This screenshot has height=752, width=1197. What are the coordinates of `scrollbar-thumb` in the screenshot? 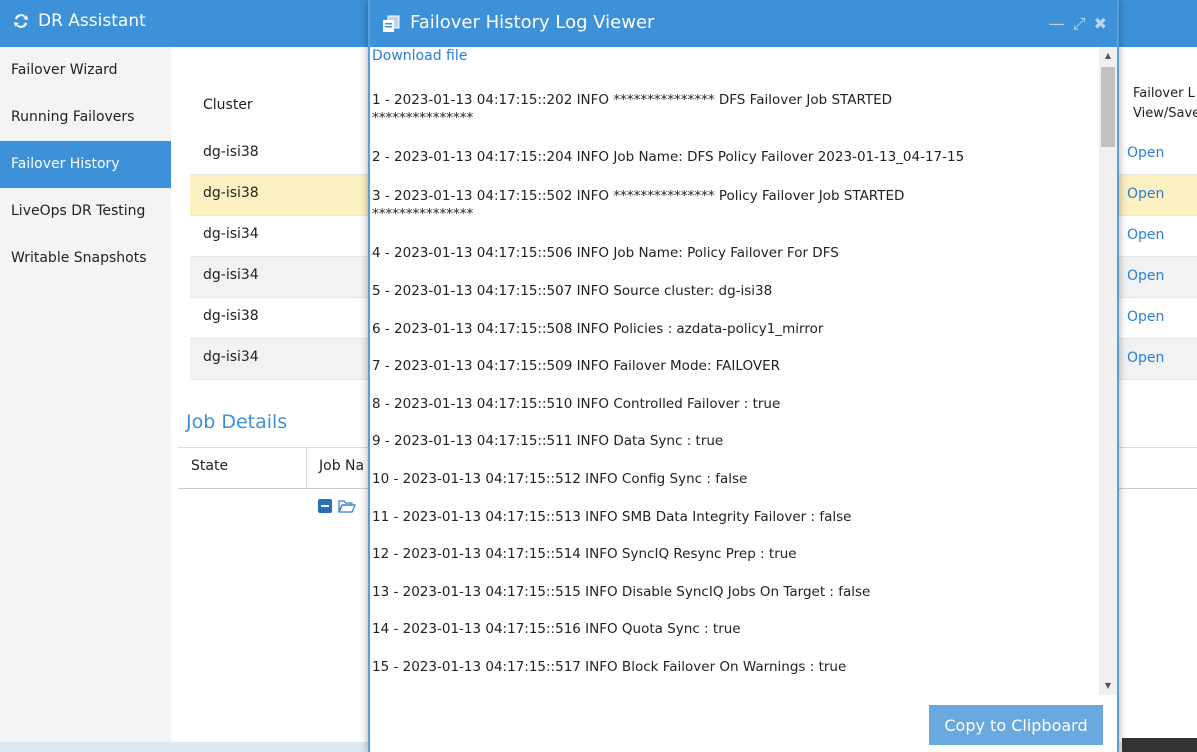 It's located at (1108, 107).